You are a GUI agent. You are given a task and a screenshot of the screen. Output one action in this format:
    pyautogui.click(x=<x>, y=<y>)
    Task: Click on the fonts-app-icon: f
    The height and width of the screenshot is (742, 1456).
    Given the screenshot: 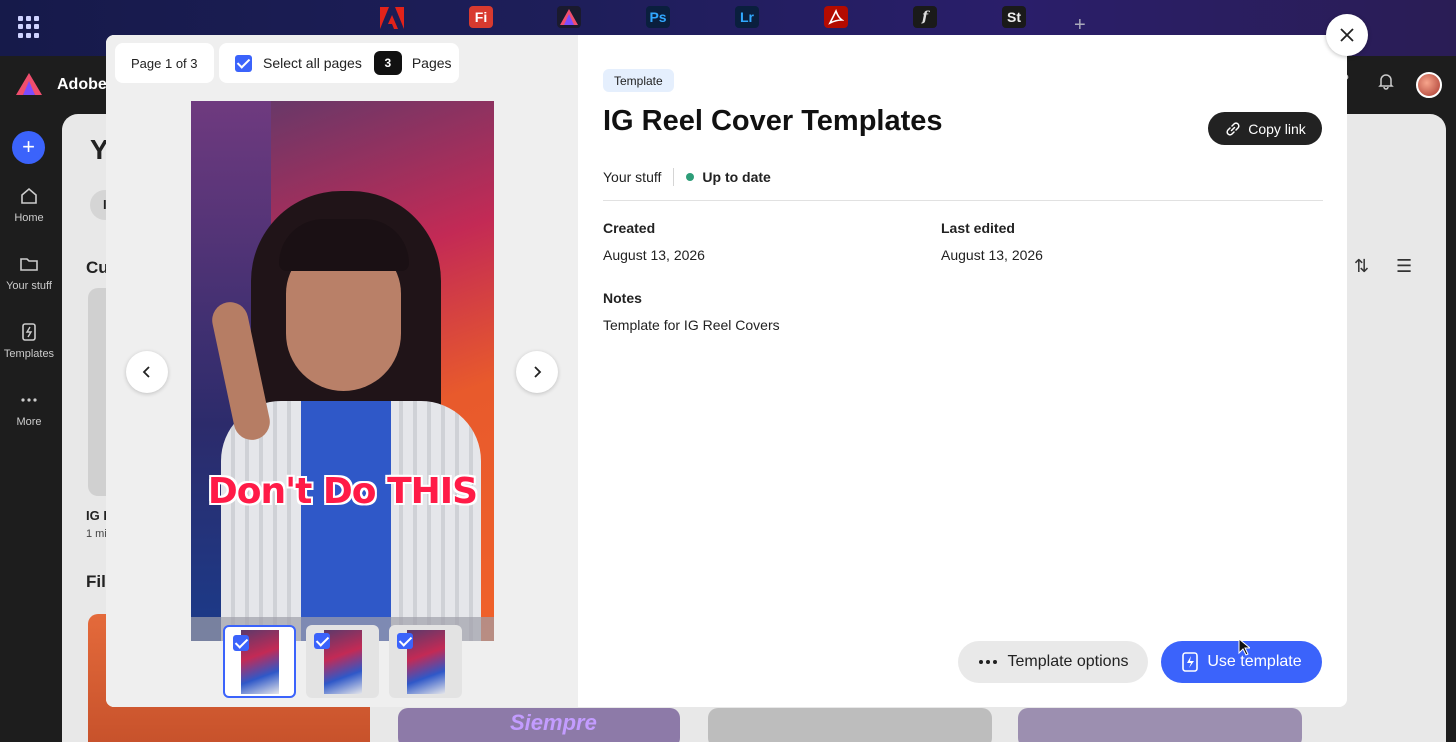 What is the action you would take?
    pyautogui.click(x=925, y=17)
    